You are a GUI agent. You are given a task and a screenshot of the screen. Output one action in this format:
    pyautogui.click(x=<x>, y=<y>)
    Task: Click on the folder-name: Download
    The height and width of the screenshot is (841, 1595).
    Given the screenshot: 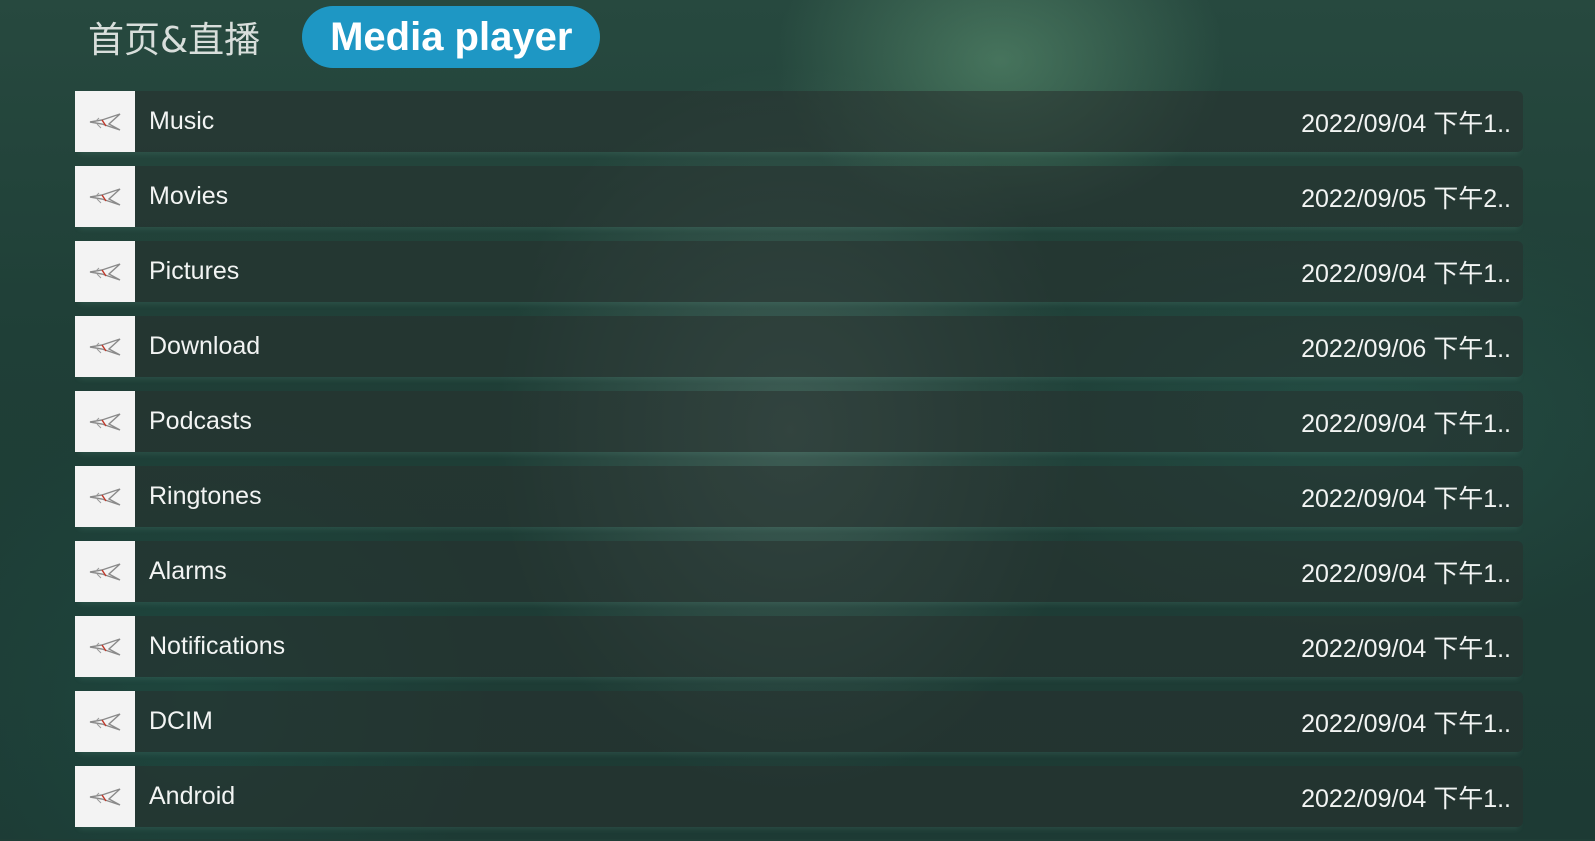 What is the action you would take?
    pyautogui.click(x=205, y=346)
    